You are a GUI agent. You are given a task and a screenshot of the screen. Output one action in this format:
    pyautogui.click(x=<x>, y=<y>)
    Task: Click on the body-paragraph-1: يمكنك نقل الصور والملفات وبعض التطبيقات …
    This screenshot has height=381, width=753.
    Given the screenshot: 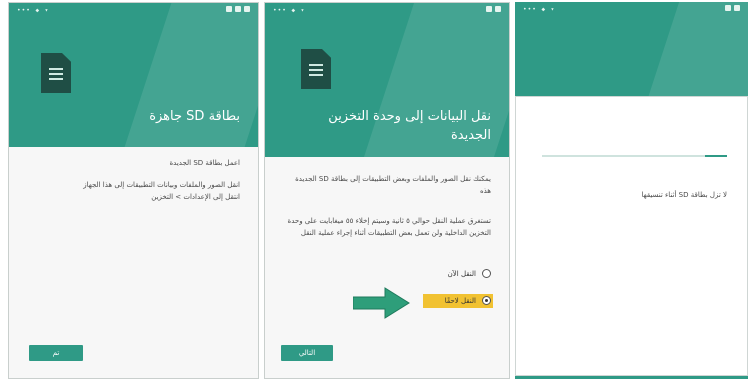 What is the action you would take?
    pyautogui.click(x=393, y=185)
    